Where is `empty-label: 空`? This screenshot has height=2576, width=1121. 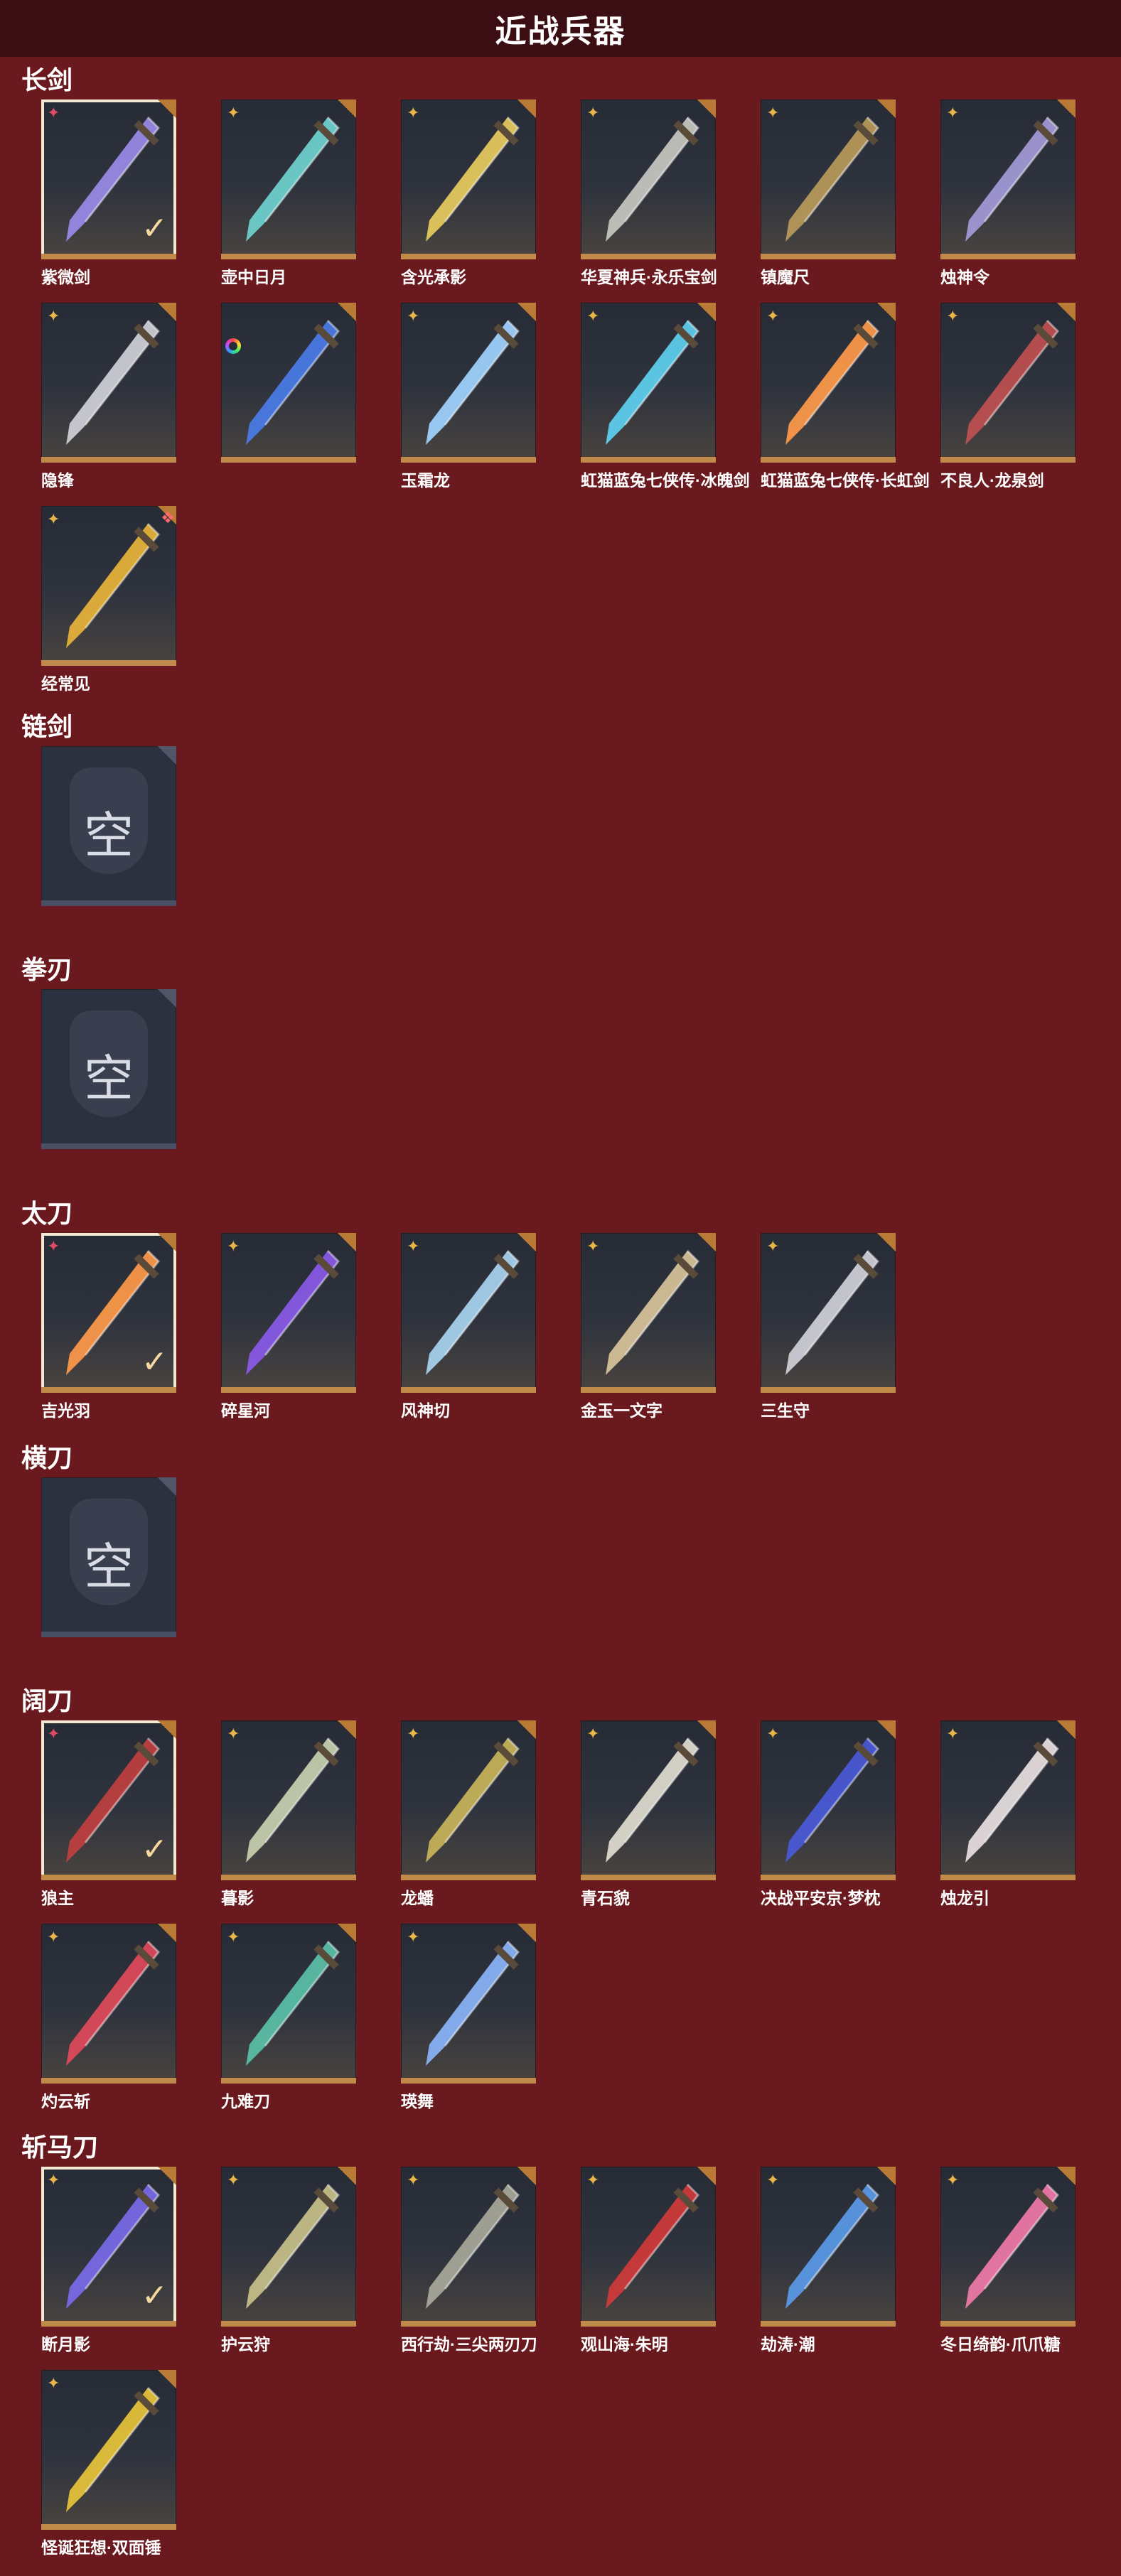 empty-label: 空 is located at coordinates (109, 1079).